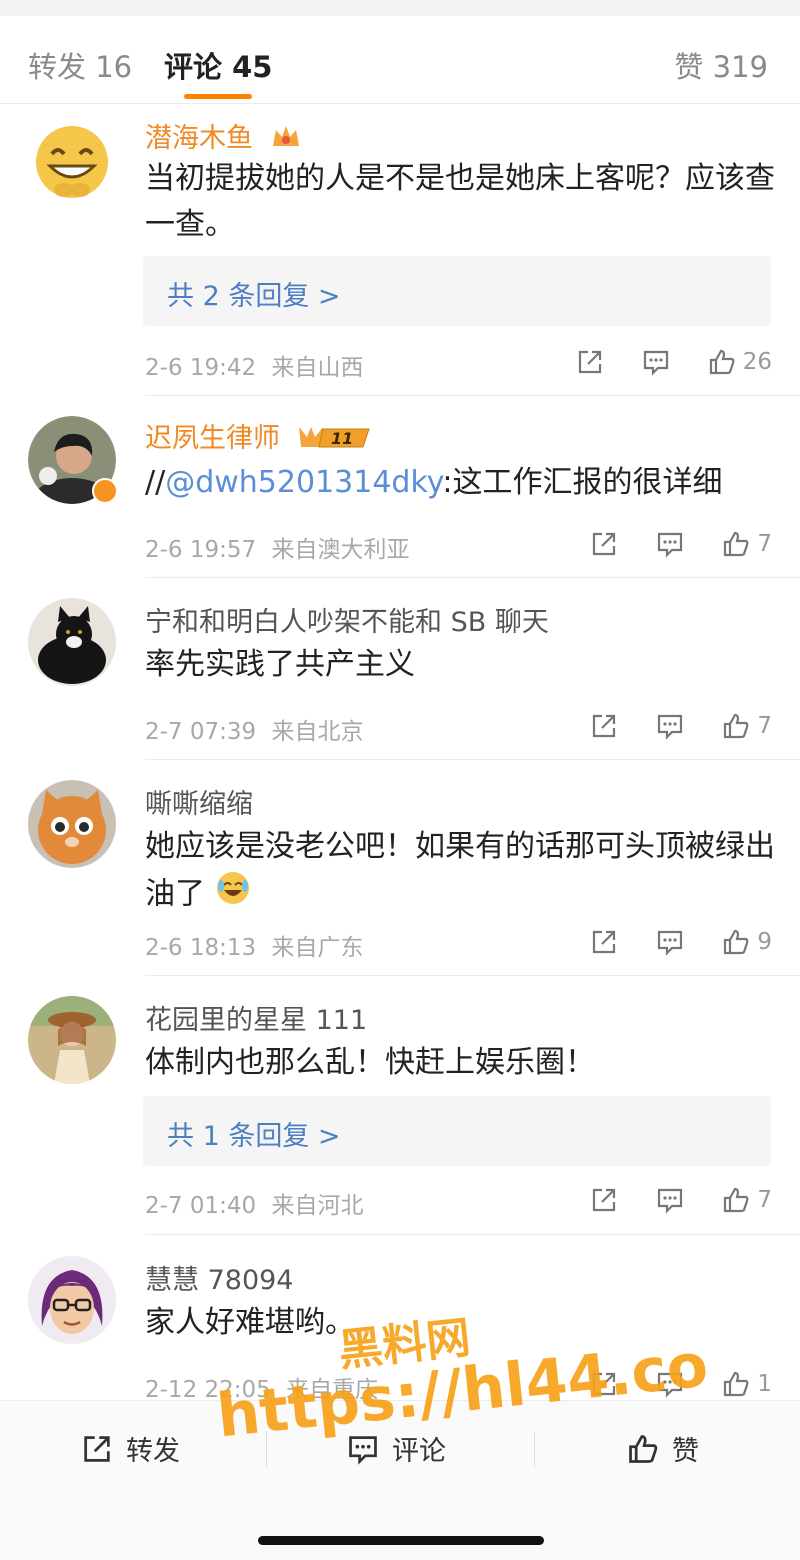  I want to click on repost-prefix: //, so click(155, 482).